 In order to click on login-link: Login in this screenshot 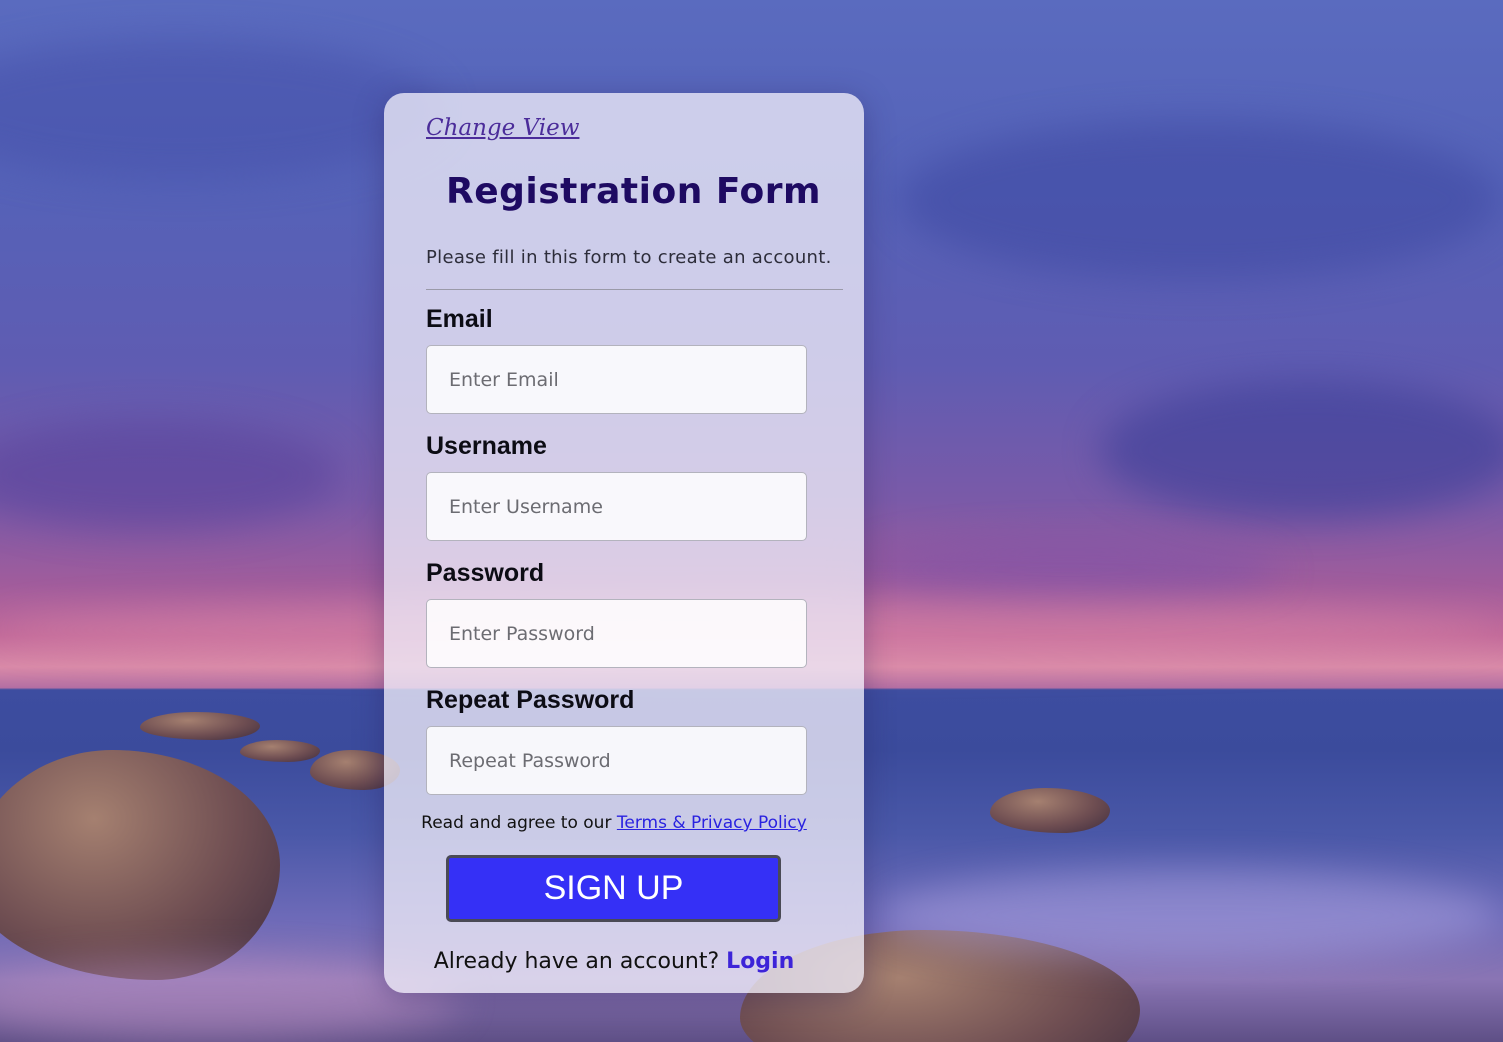, I will do `click(760, 961)`.